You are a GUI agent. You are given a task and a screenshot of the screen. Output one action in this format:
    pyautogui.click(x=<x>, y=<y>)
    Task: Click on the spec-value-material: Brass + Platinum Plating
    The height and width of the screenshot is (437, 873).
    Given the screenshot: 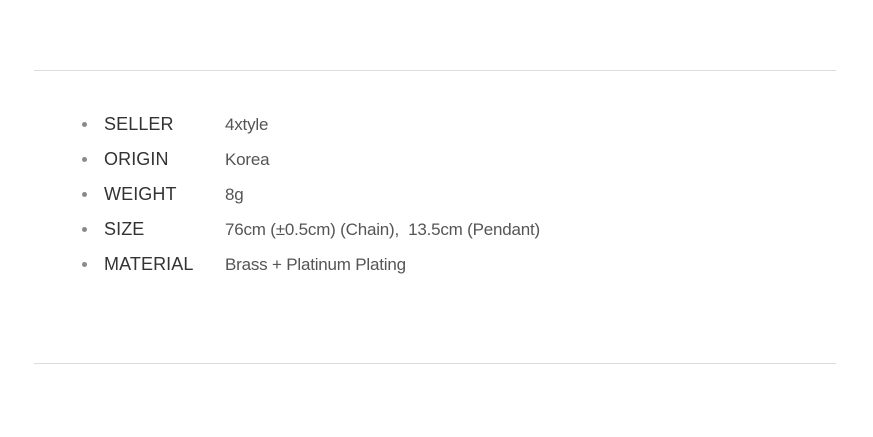 What is the action you would take?
    pyautogui.click(x=315, y=264)
    